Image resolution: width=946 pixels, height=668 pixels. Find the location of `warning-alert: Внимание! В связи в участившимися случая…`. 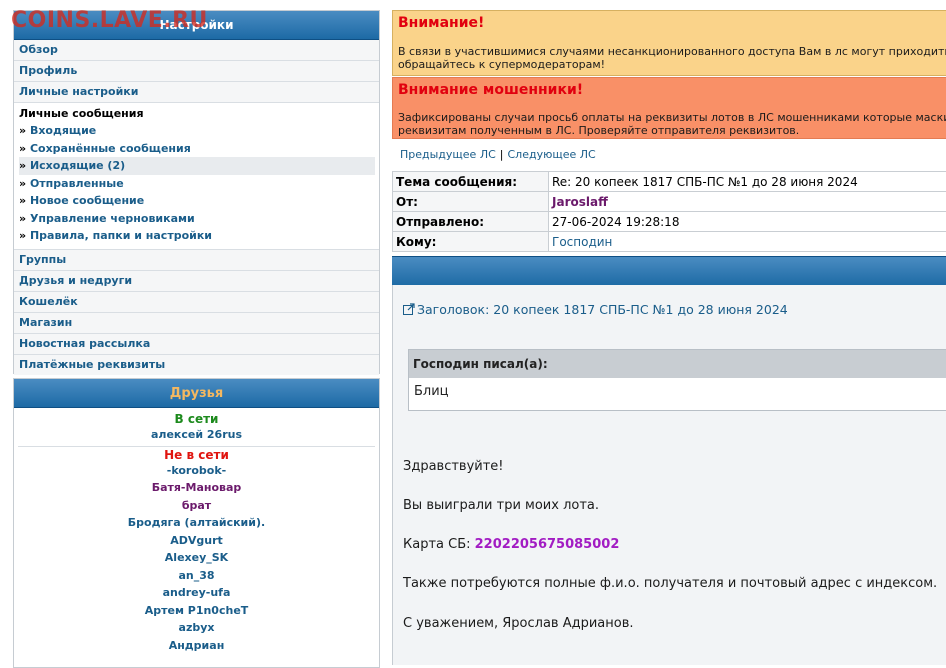

warning-alert: Внимание! В связи в участившимися случая… is located at coordinates (669, 43).